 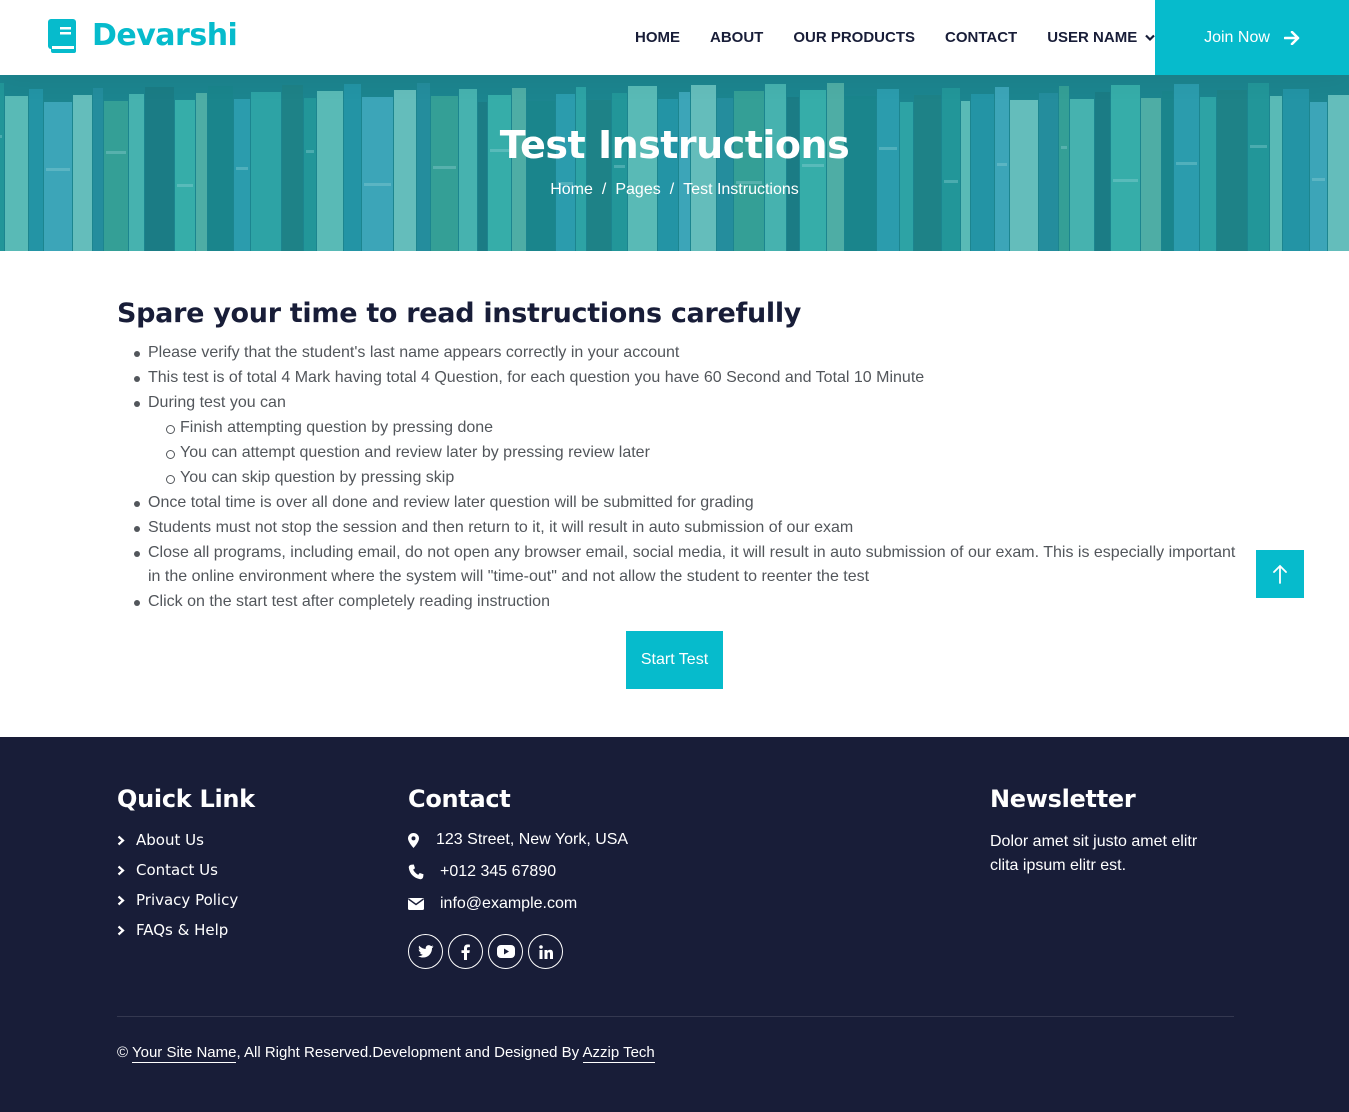 I want to click on contact-email: info@example.com, so click(x=518, y=904).